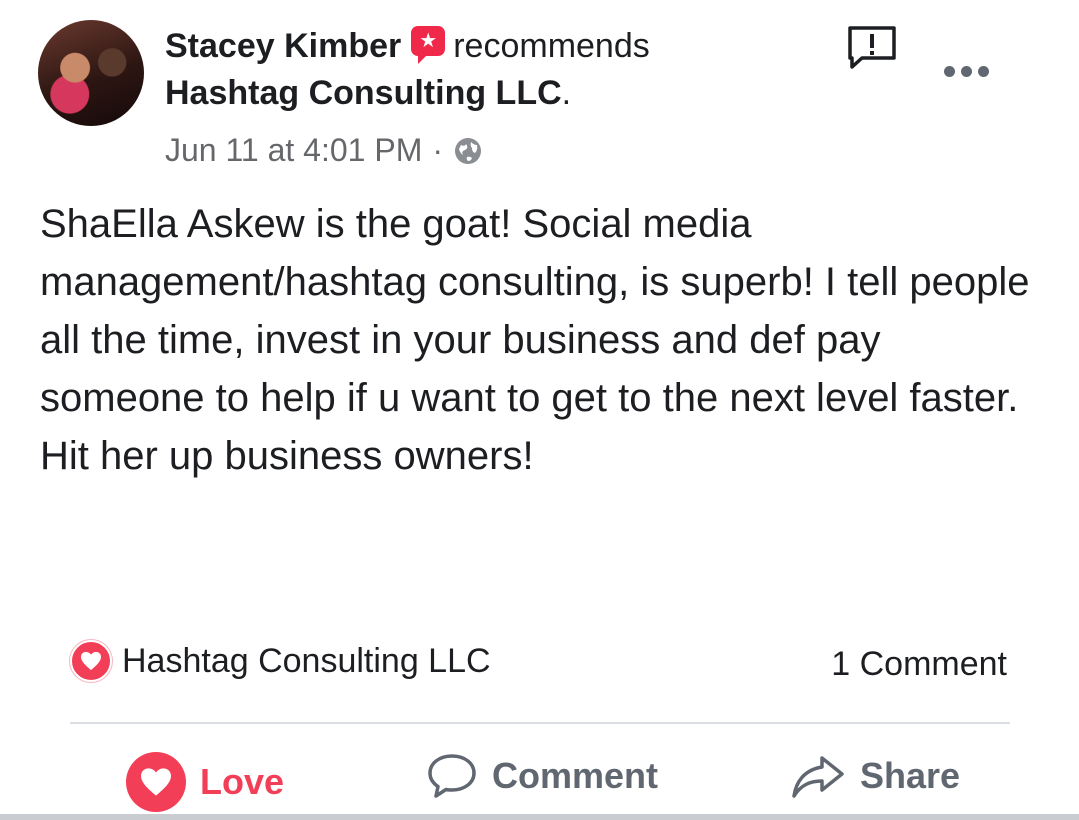  What do you see at coordinates (969, 71) in the screenshot?
I see `more-options-icon` at bounding box center [969, 71].